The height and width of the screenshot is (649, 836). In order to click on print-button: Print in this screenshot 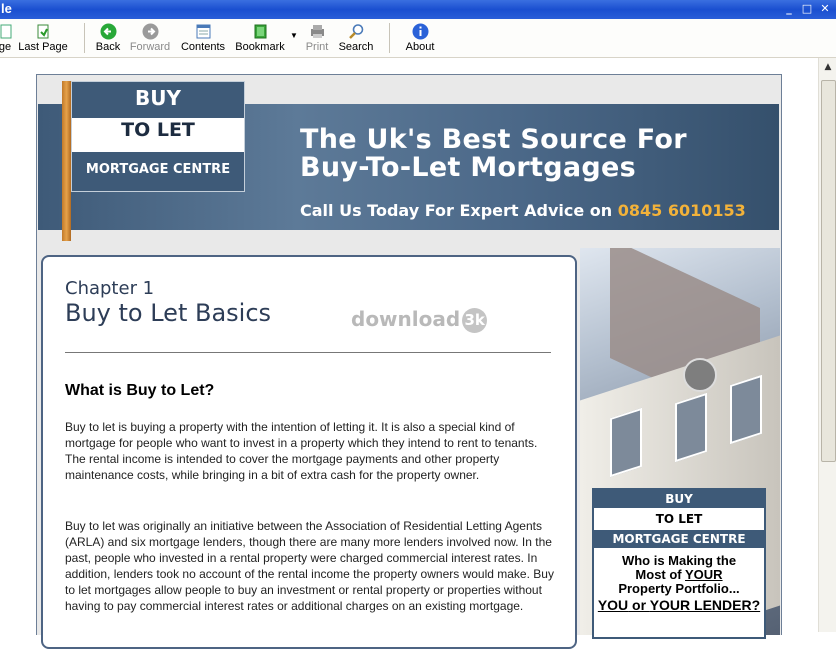, I will do `click(317, 38)`.